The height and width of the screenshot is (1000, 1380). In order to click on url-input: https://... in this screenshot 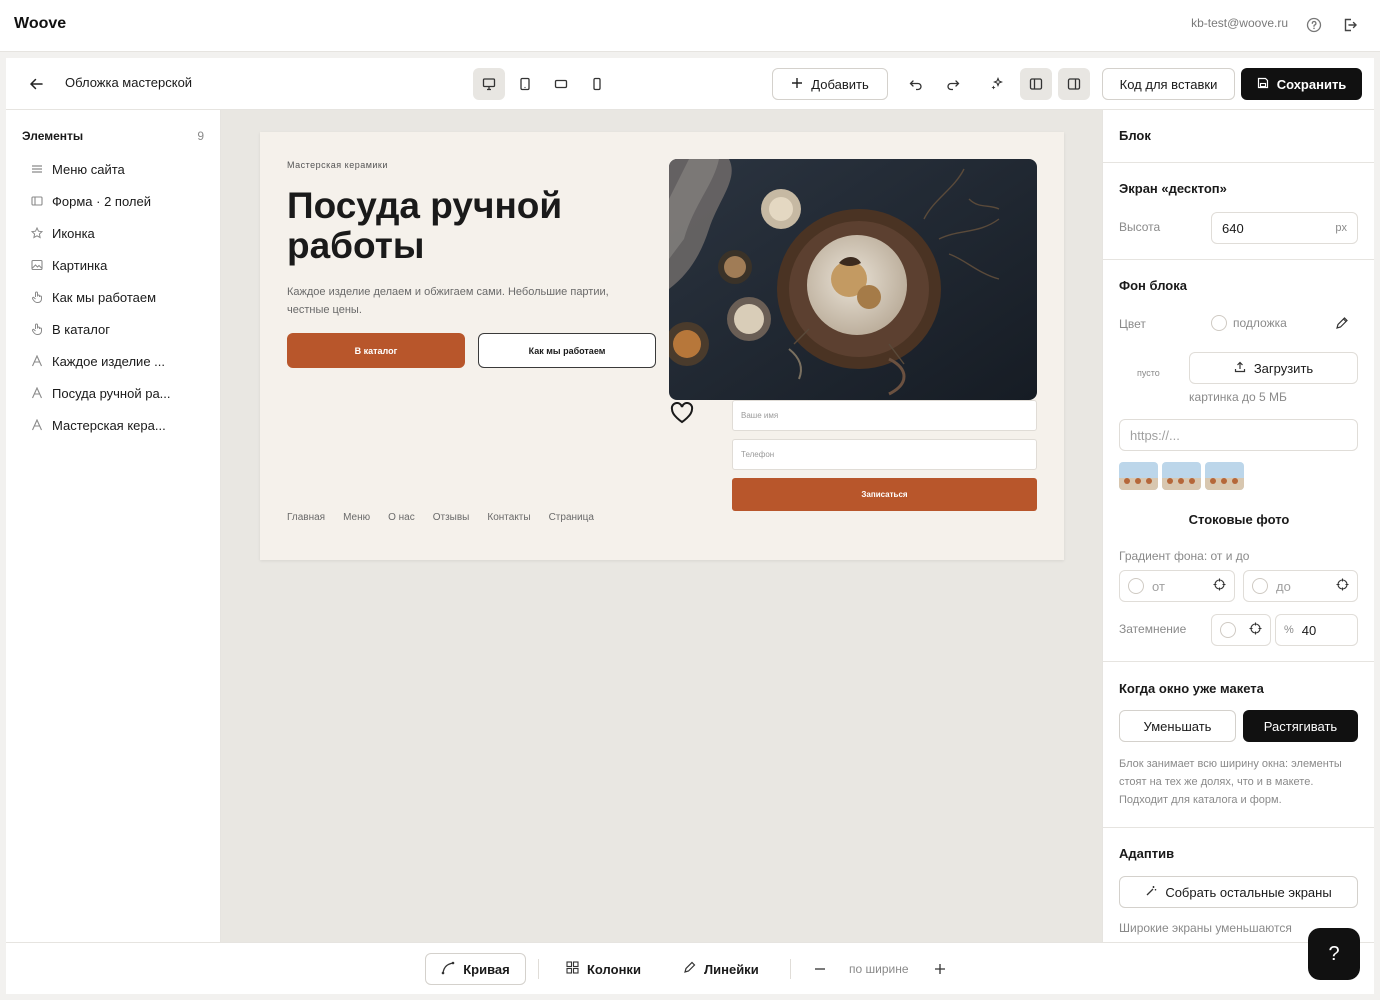, I will do `click(1238, 435)`.